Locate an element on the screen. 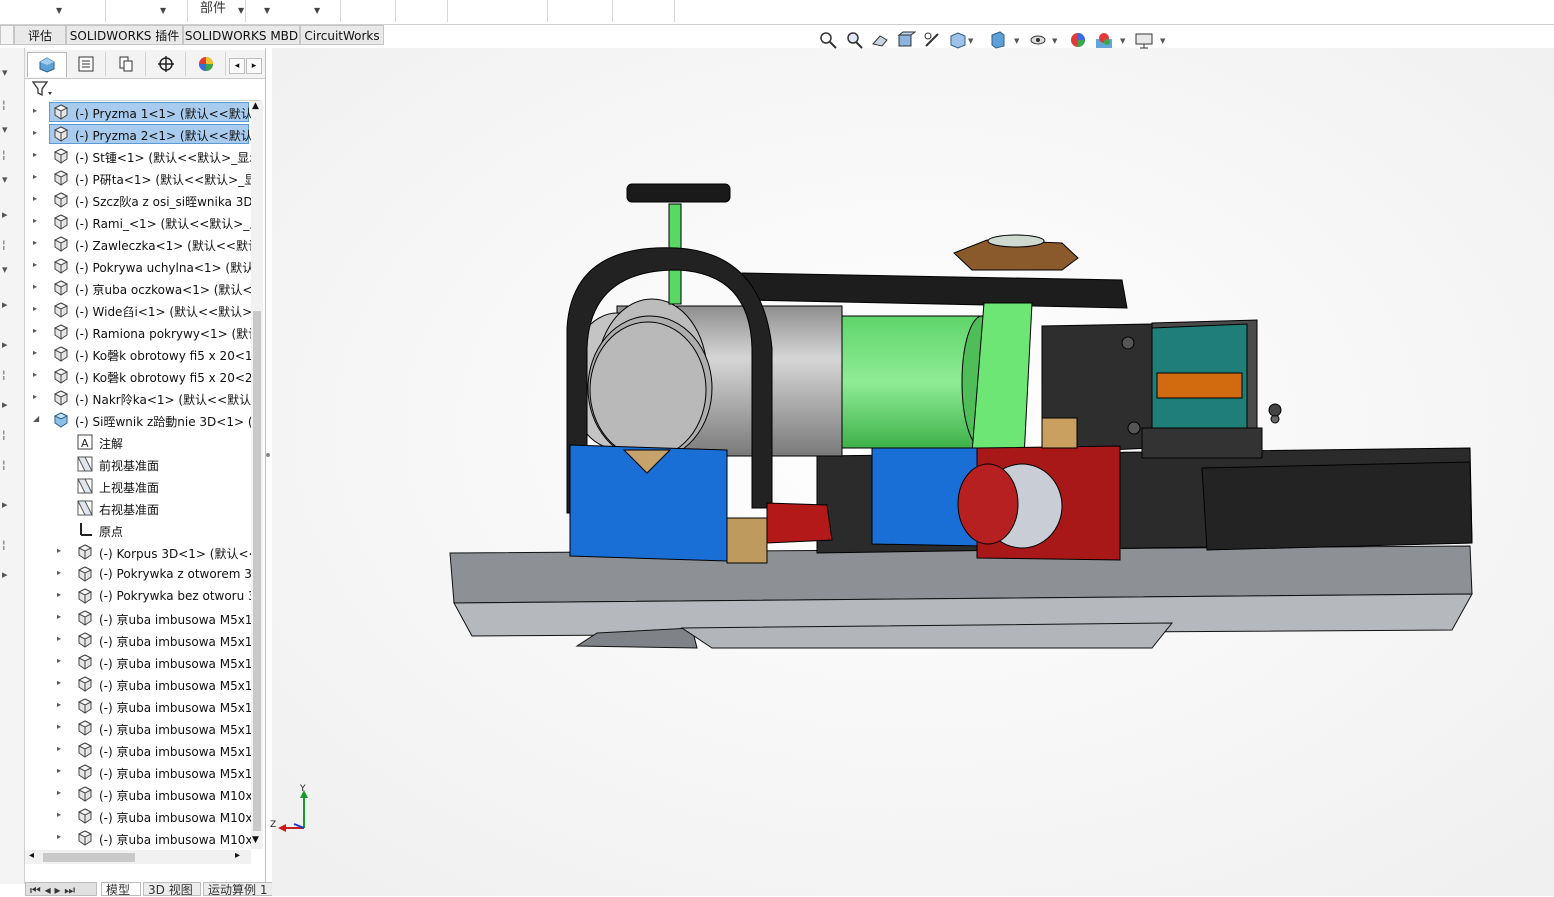 This screenshot has width=1554, height=897. tree-item: ▸ (-) 亰uba oczkowa<1> (默认<< is located at coordinates (138, 288).